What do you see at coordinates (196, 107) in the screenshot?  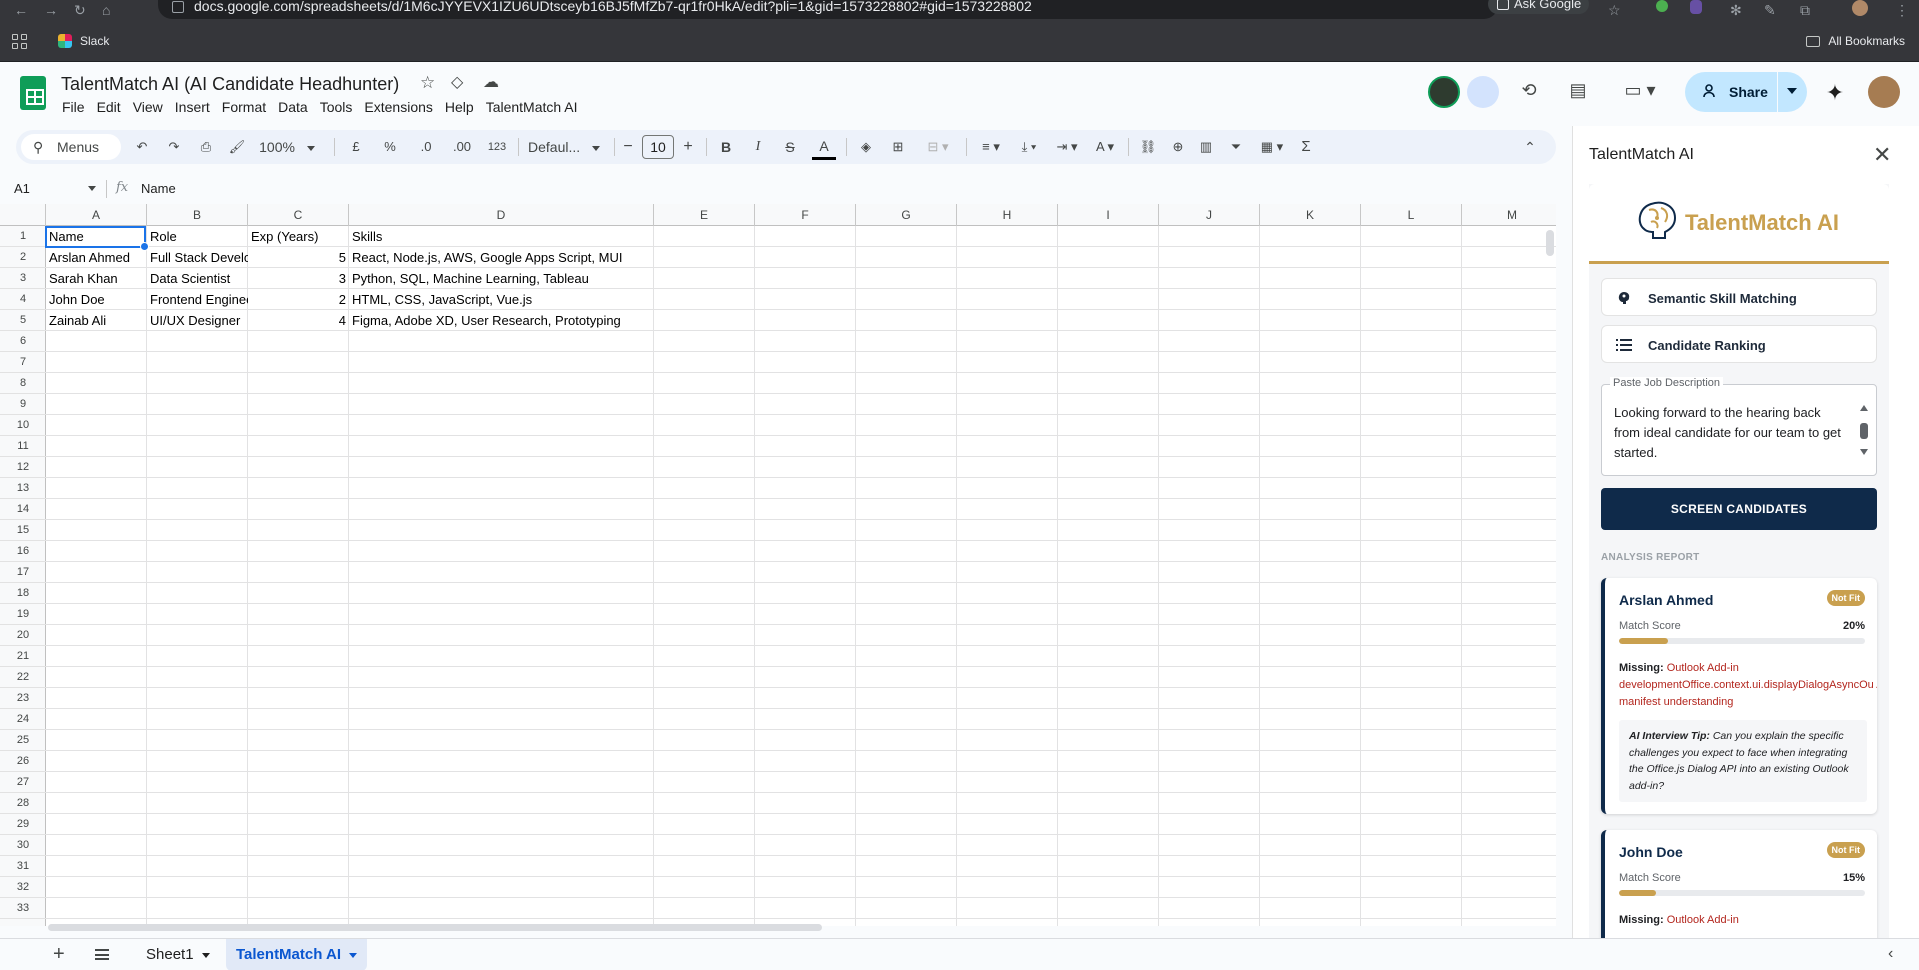 I see `menu-insert: Insert` at bounding box center [196, 107].